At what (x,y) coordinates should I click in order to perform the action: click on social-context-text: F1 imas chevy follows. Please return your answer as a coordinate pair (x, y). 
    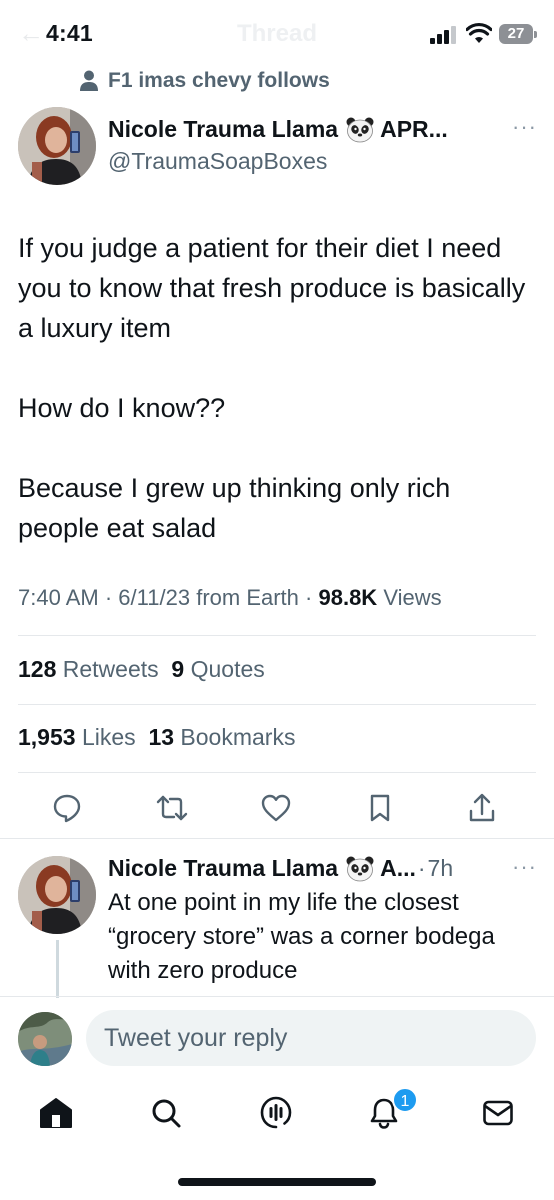
    Looking at the image, I should click on (219, 80).